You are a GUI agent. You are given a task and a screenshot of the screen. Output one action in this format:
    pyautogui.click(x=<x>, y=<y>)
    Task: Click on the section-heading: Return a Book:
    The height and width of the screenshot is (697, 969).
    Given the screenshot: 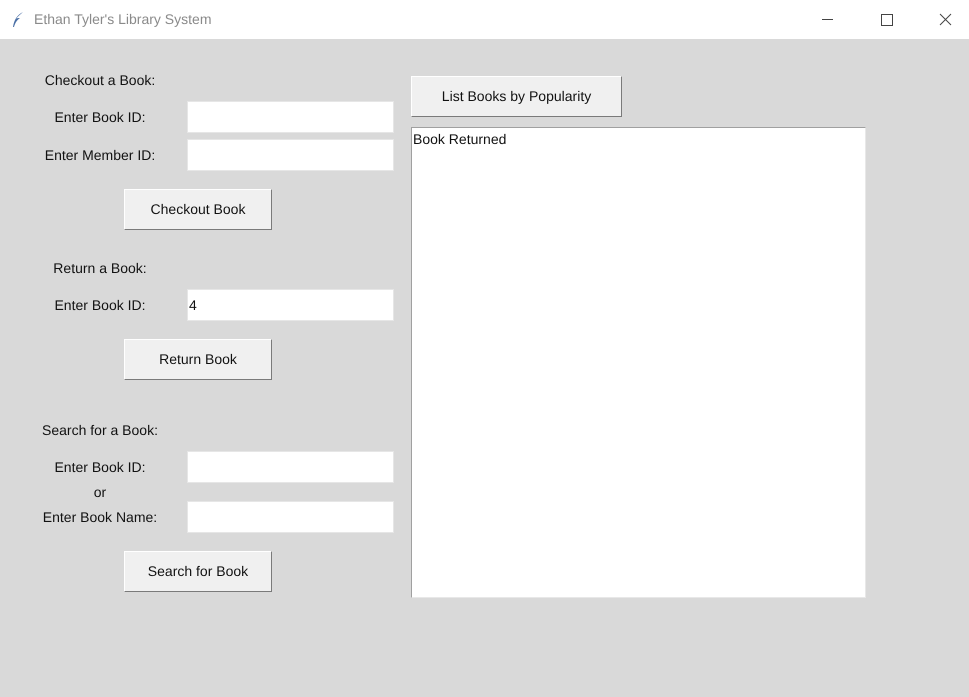 What is the action you would take?
    pyautogui.click(x=100, y=268)
    